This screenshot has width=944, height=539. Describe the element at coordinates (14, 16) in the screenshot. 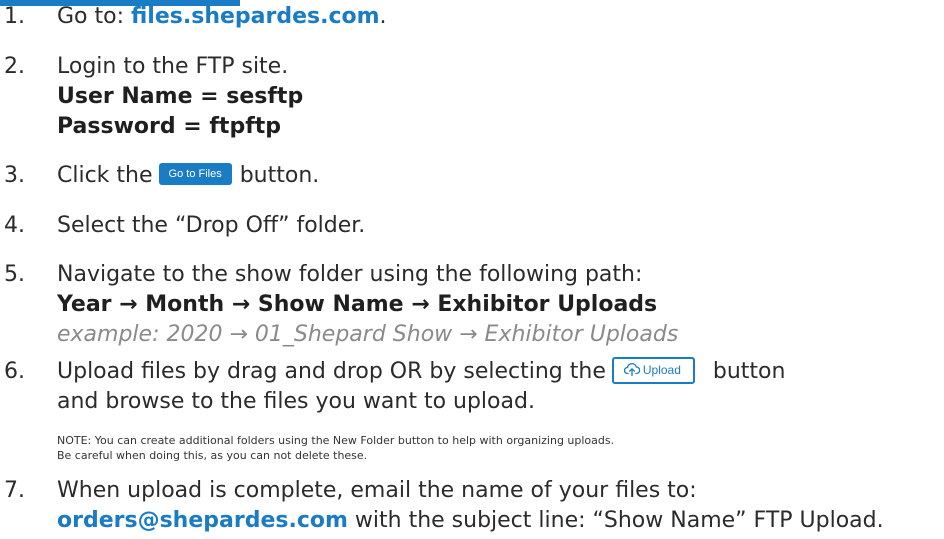

I see `step-number: 1.` at that location.